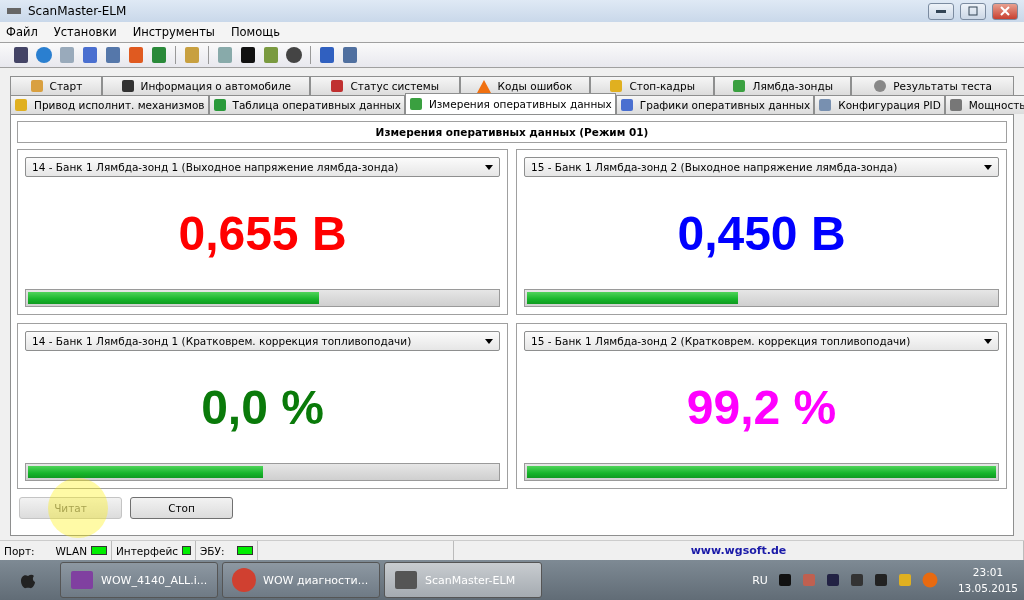  I want to click on status-label: WLAN, so click(71, 550).